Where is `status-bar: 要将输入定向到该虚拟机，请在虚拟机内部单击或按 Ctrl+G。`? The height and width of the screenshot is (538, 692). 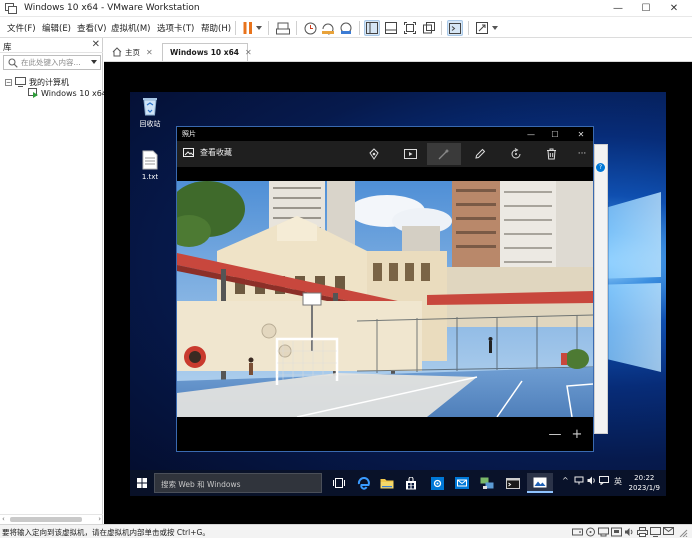 status-bar: 要将输入定向到该虚拟机，请在虚拟机内部单击或按 Ctrl+G。 is located at coordinates (346, 531).